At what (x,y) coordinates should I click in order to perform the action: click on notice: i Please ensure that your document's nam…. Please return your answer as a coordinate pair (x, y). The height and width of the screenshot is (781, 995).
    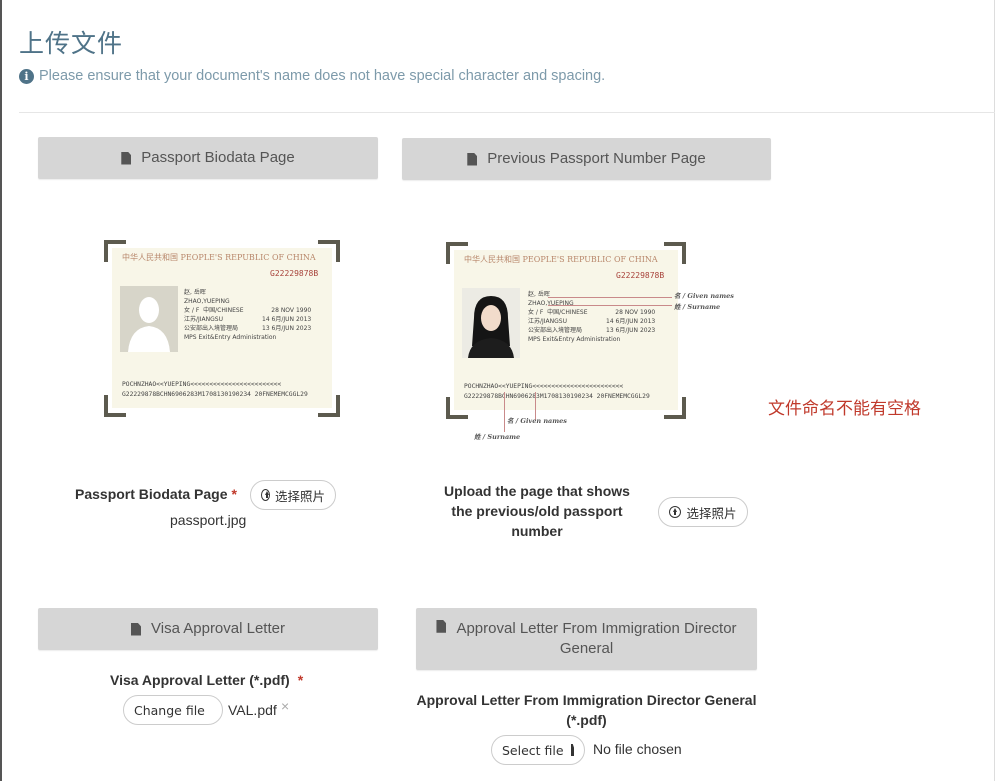
    Looking at the image, I should click on (312, 76).